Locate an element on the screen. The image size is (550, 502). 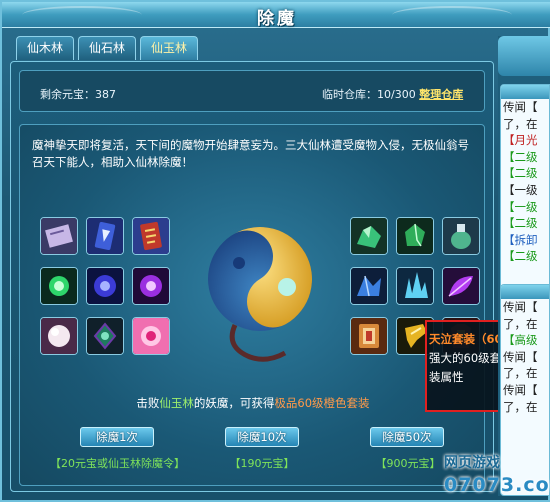
warehouse-label: 临时仓库： is located at coordinates (349, 94).